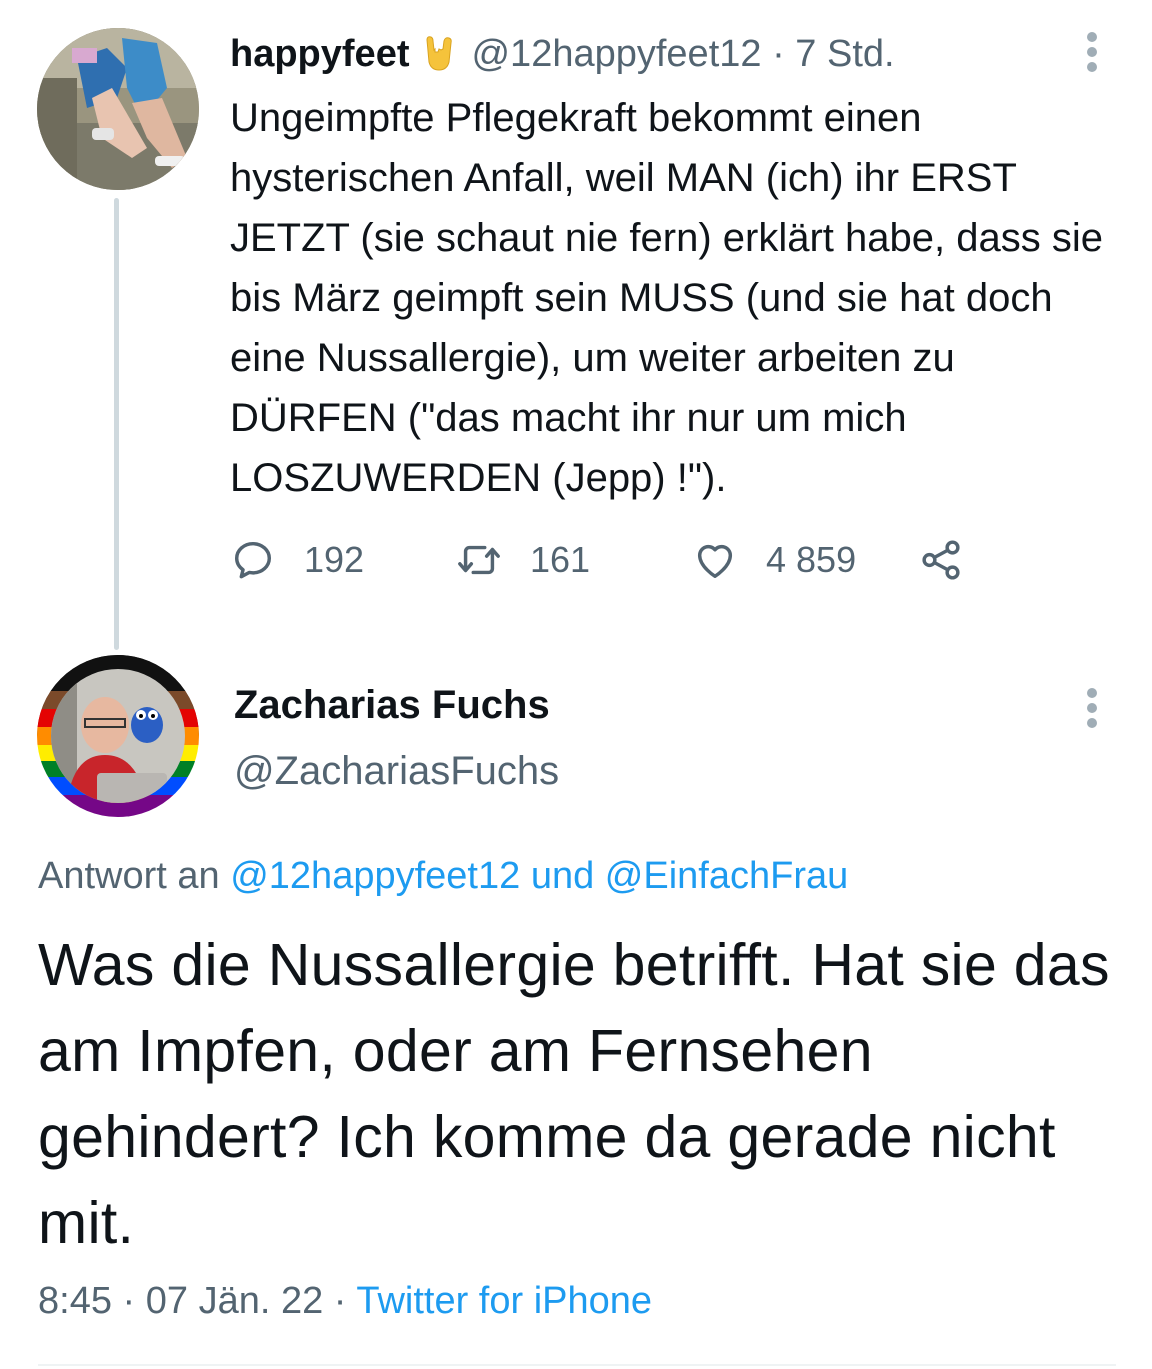 The height and width of the screenshot is (1369, 1152). Describe the element at coordinates (253, 560) in the screenshot. I see `reply-icon` at that location.